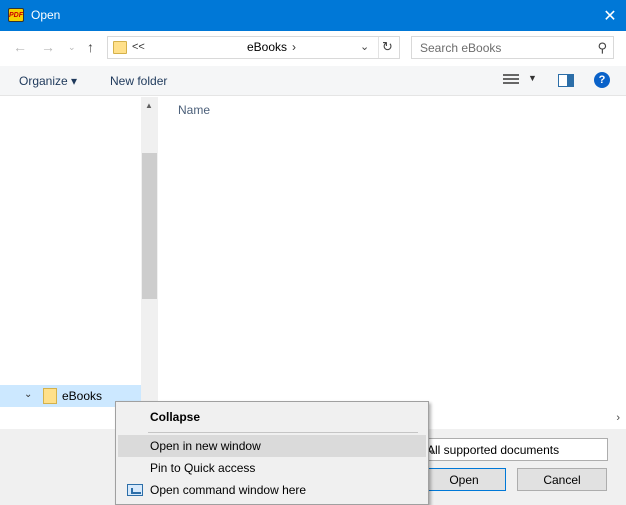  What do you see at coordinates (138, 81) in the screenshot?
I see `new-folder-button: New folder` at bounding box center [138, 81].